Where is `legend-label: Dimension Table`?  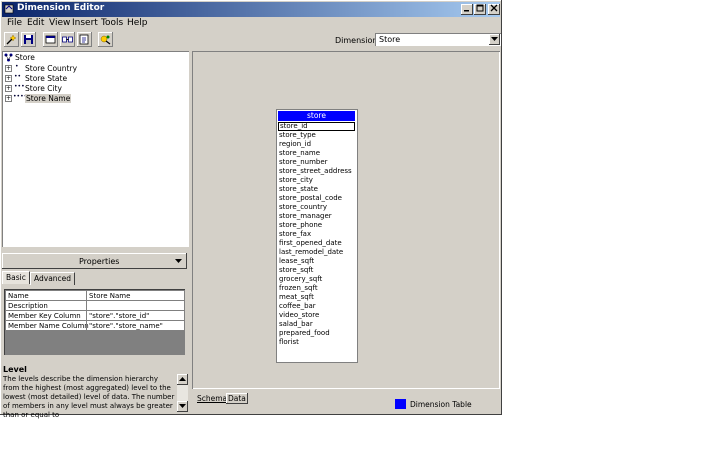
legend-label: Dimension Table is located at coordinates (441, 404).